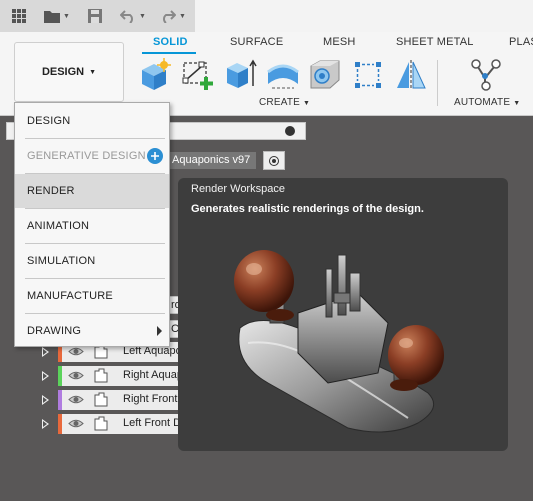 This screenshot has height=501, width=533. What do you see at coordinates (170, 42) in the screenshot?
I see `tab-solid: SOLID` at bounding box center [170, 42].